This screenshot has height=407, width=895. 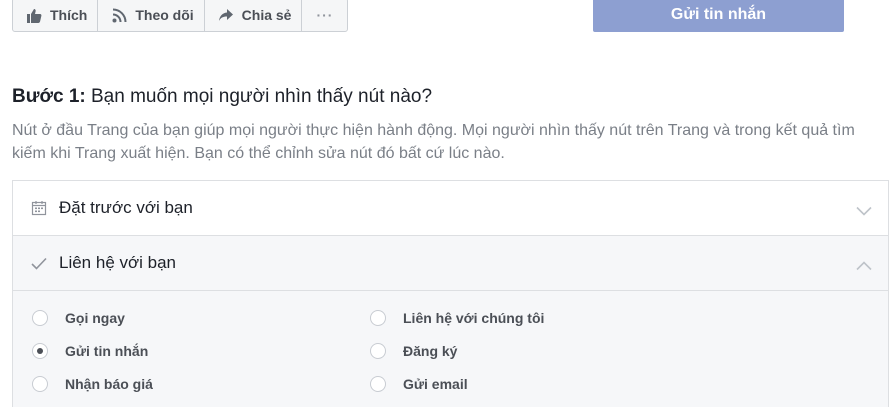 What do you see at coordinates (718, 16) in the screenshot?
I see `send-message-button: Gửi tin nhắn` at bounding box center [718, 16].